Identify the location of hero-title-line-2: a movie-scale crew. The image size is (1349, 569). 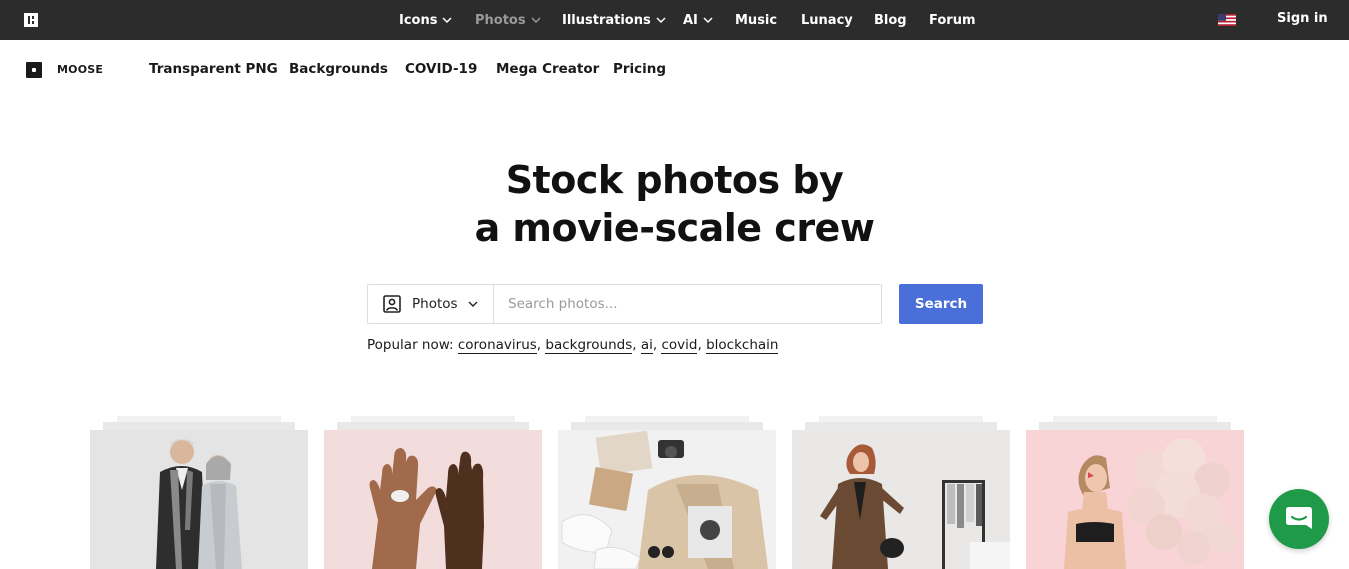
(674, 228).